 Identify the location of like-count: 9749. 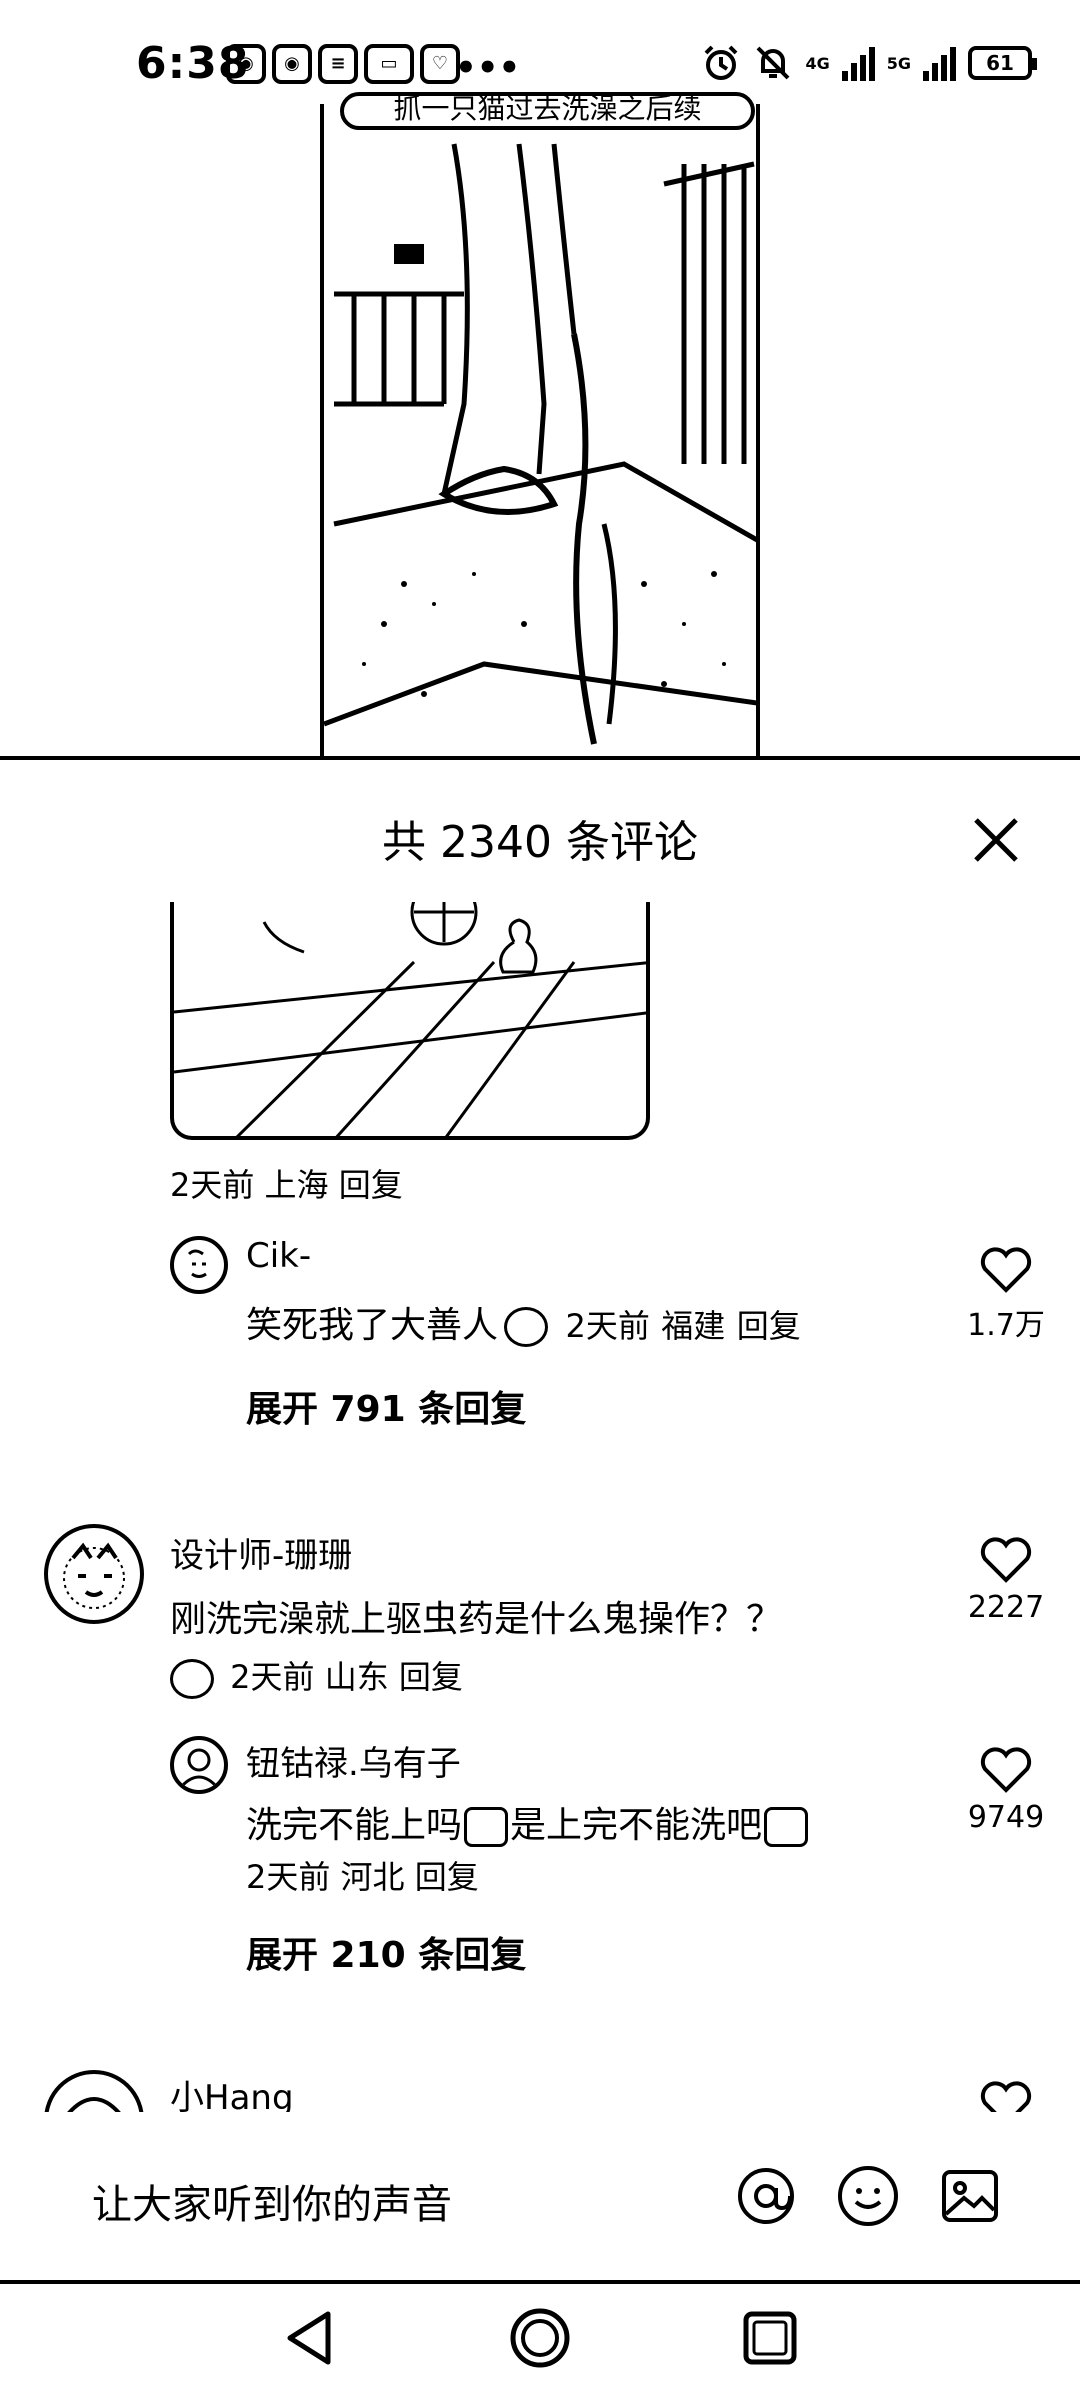
(1006, 1817).